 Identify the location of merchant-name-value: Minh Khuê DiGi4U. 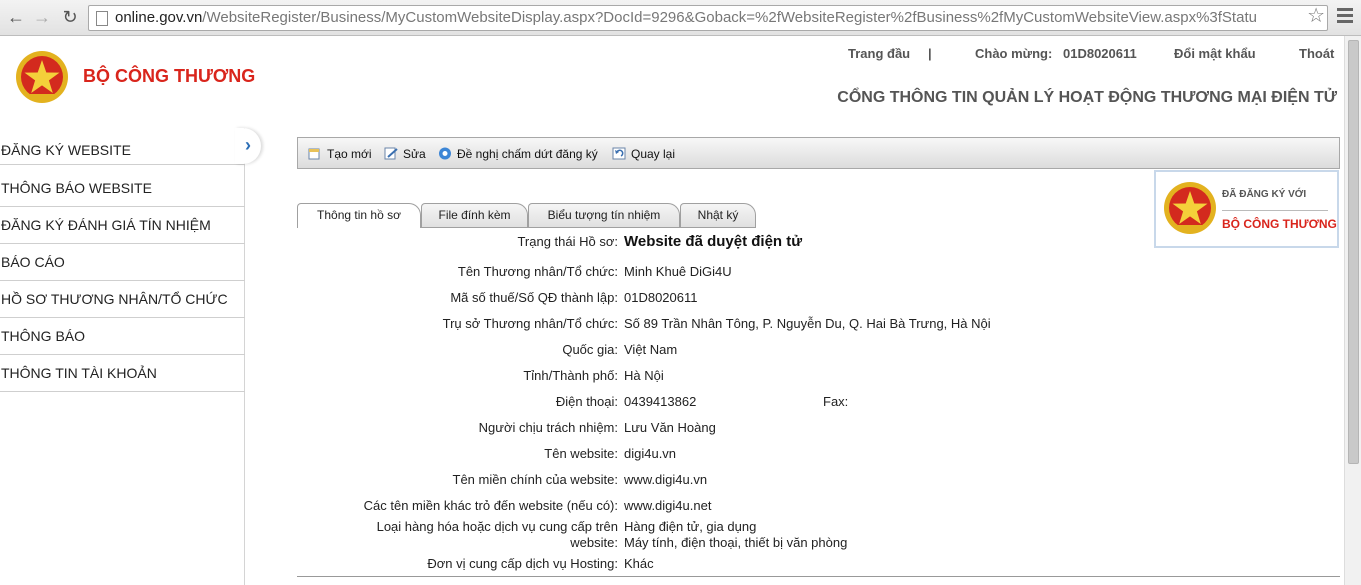
(678, 271).